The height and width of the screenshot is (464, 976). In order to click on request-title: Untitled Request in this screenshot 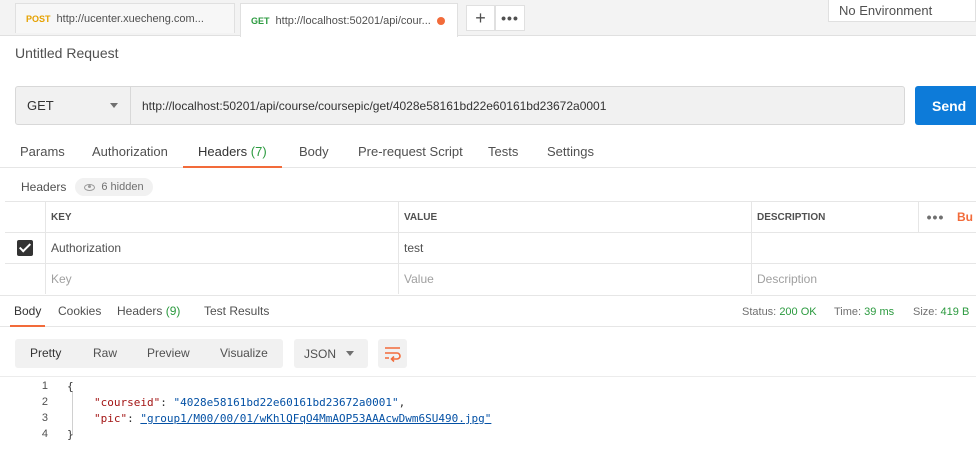, I will do `click(67, 53)`.